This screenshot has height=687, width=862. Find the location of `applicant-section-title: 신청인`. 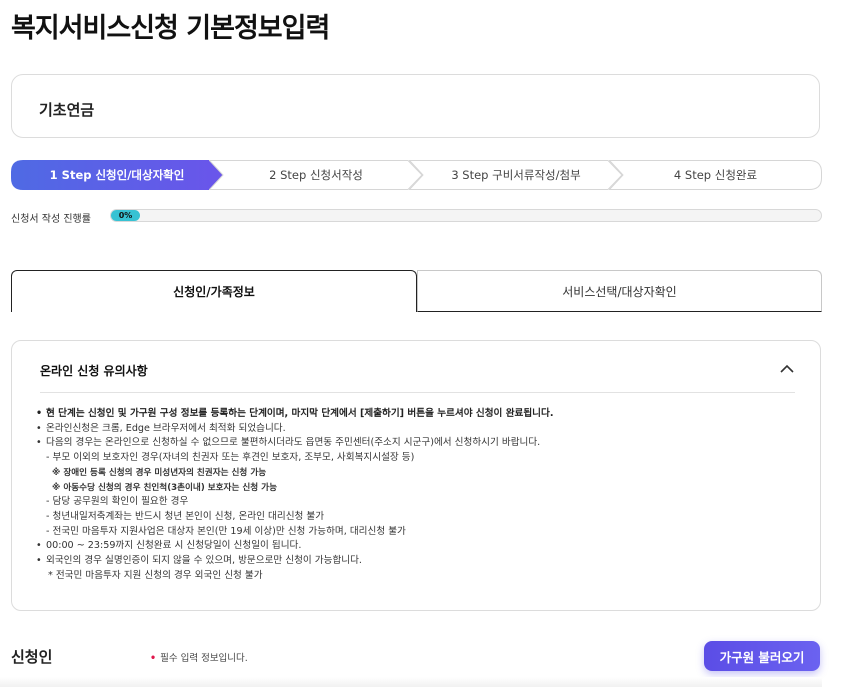

applicant-section-title: 신청인 is located at coordinates (32, 657).